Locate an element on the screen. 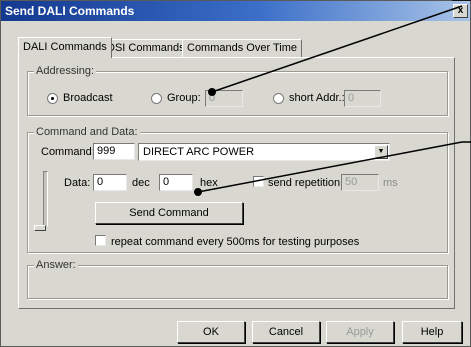 This screenshot has width=471, height=347. hex-label: hex is located at coordinates (209, 183).